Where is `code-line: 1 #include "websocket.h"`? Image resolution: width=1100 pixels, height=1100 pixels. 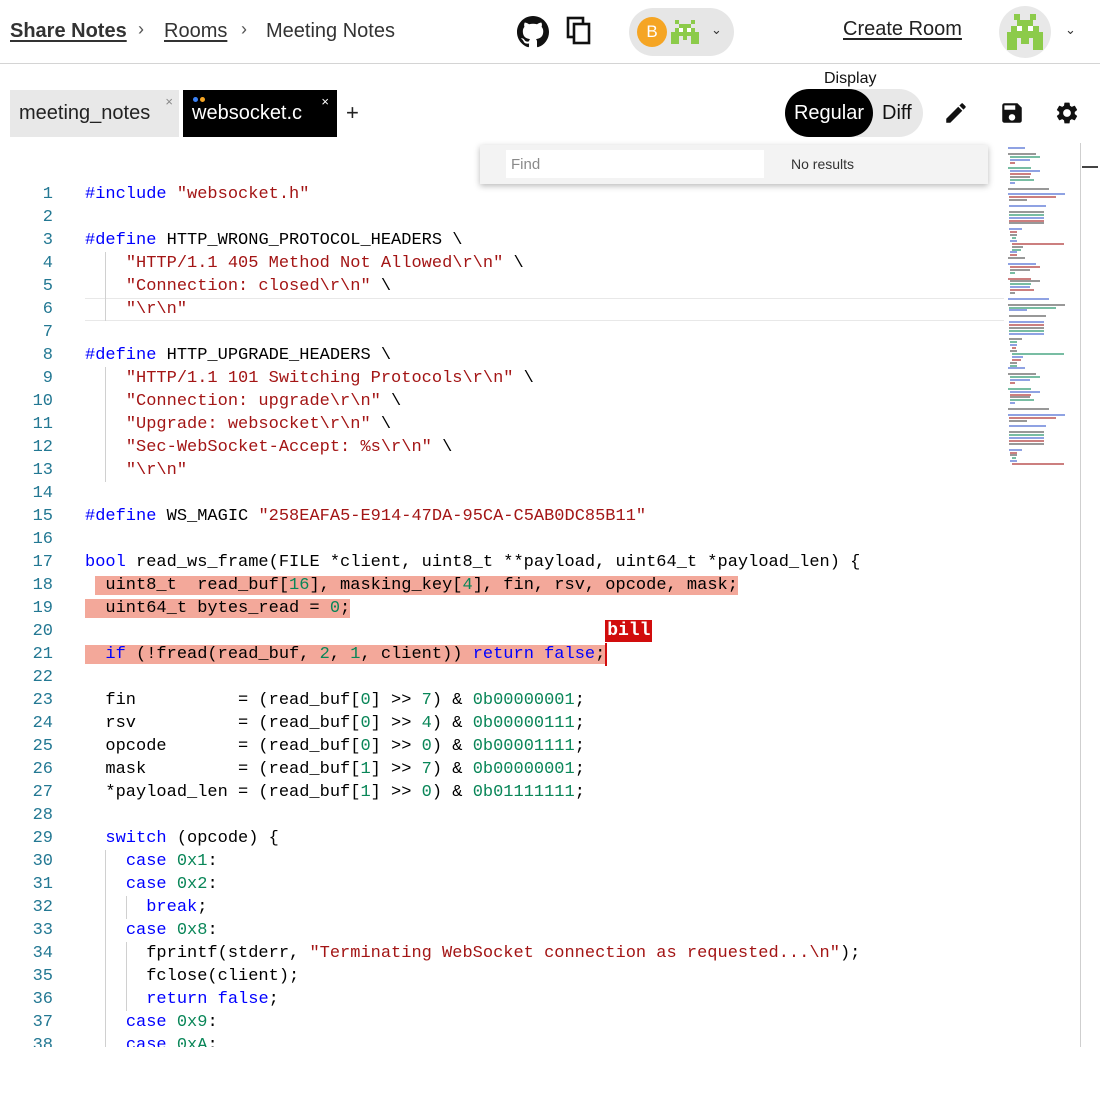
code-line: 1 #include "websocket.h" is located at coordinates (505, 194).